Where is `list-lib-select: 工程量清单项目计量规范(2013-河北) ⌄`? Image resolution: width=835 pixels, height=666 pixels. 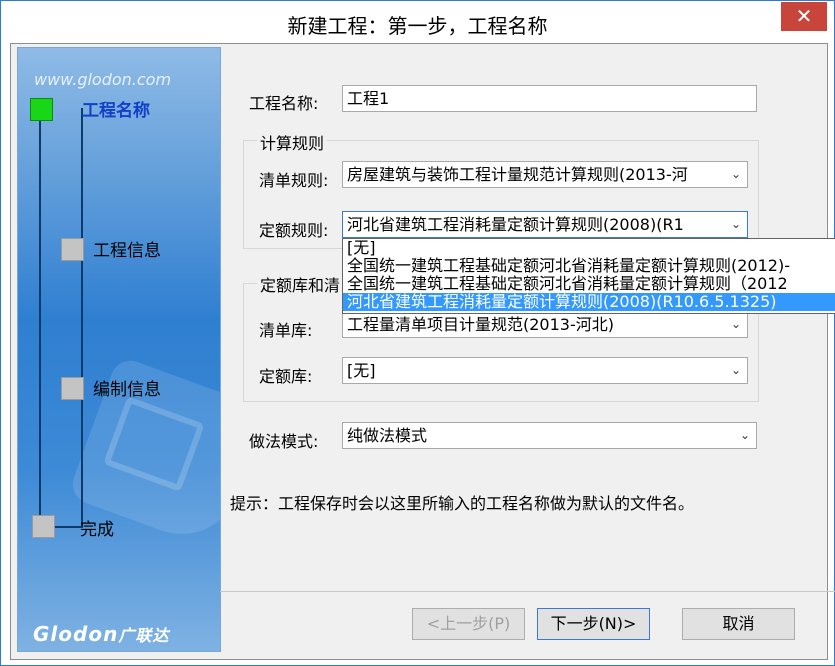 list-lib-select: 工程量清单项目计量规范(2013-河北) ⌄ is located at coordinates (545, 324).